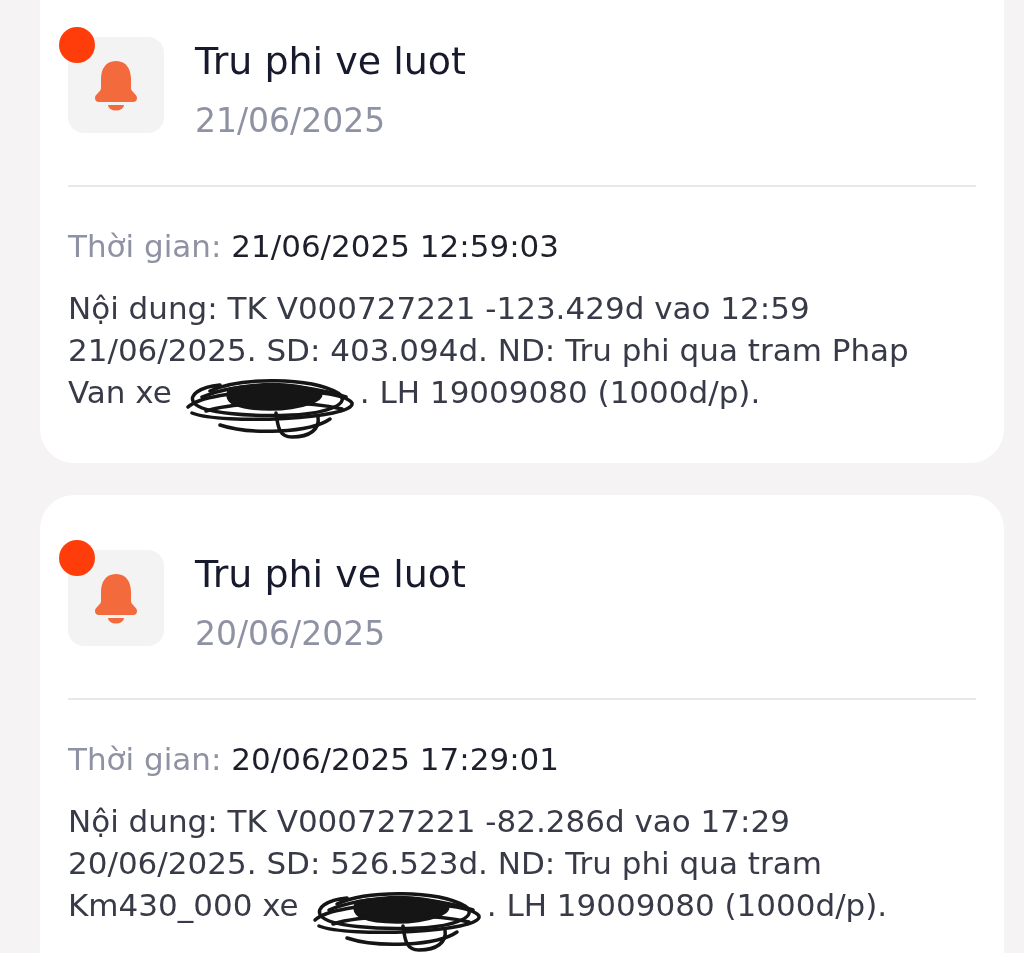 This screenshot has height=953, width=1024. I want to click on notification-content: Km430_000 xe, so click(183, 905).